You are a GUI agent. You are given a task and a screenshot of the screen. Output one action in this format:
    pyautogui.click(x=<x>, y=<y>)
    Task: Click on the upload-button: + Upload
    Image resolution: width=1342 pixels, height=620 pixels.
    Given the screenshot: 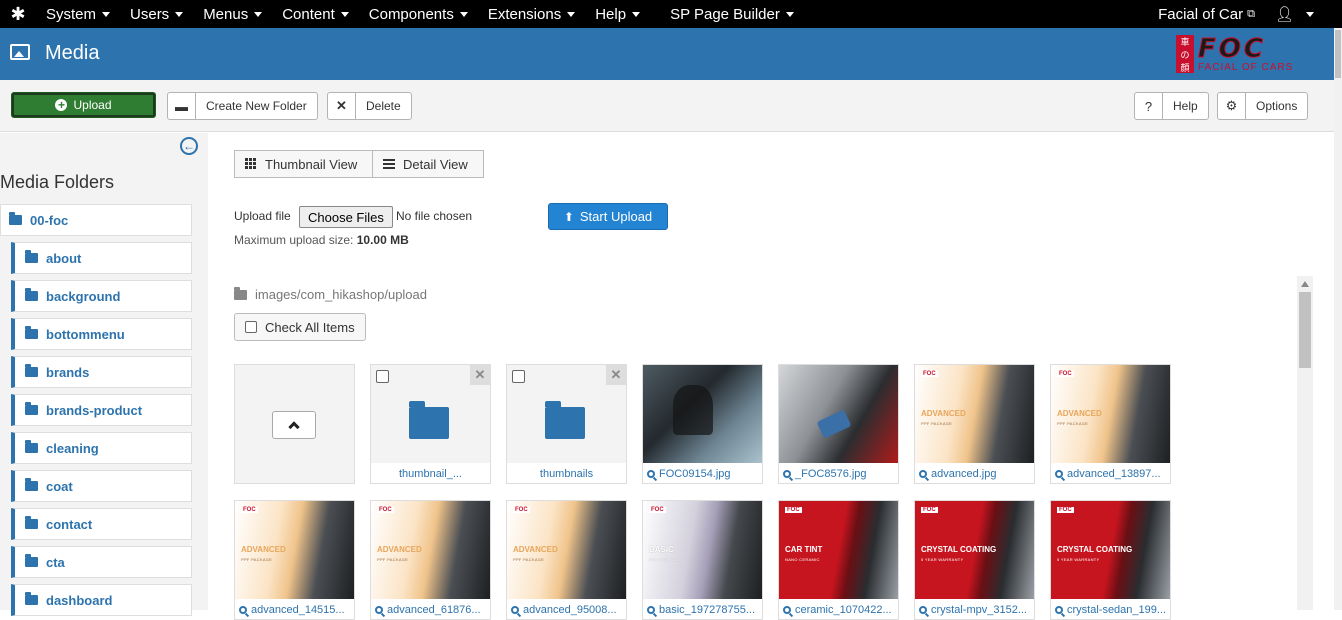 What is the action you would take?
    pyautogui.click(x=83, y=105)
    